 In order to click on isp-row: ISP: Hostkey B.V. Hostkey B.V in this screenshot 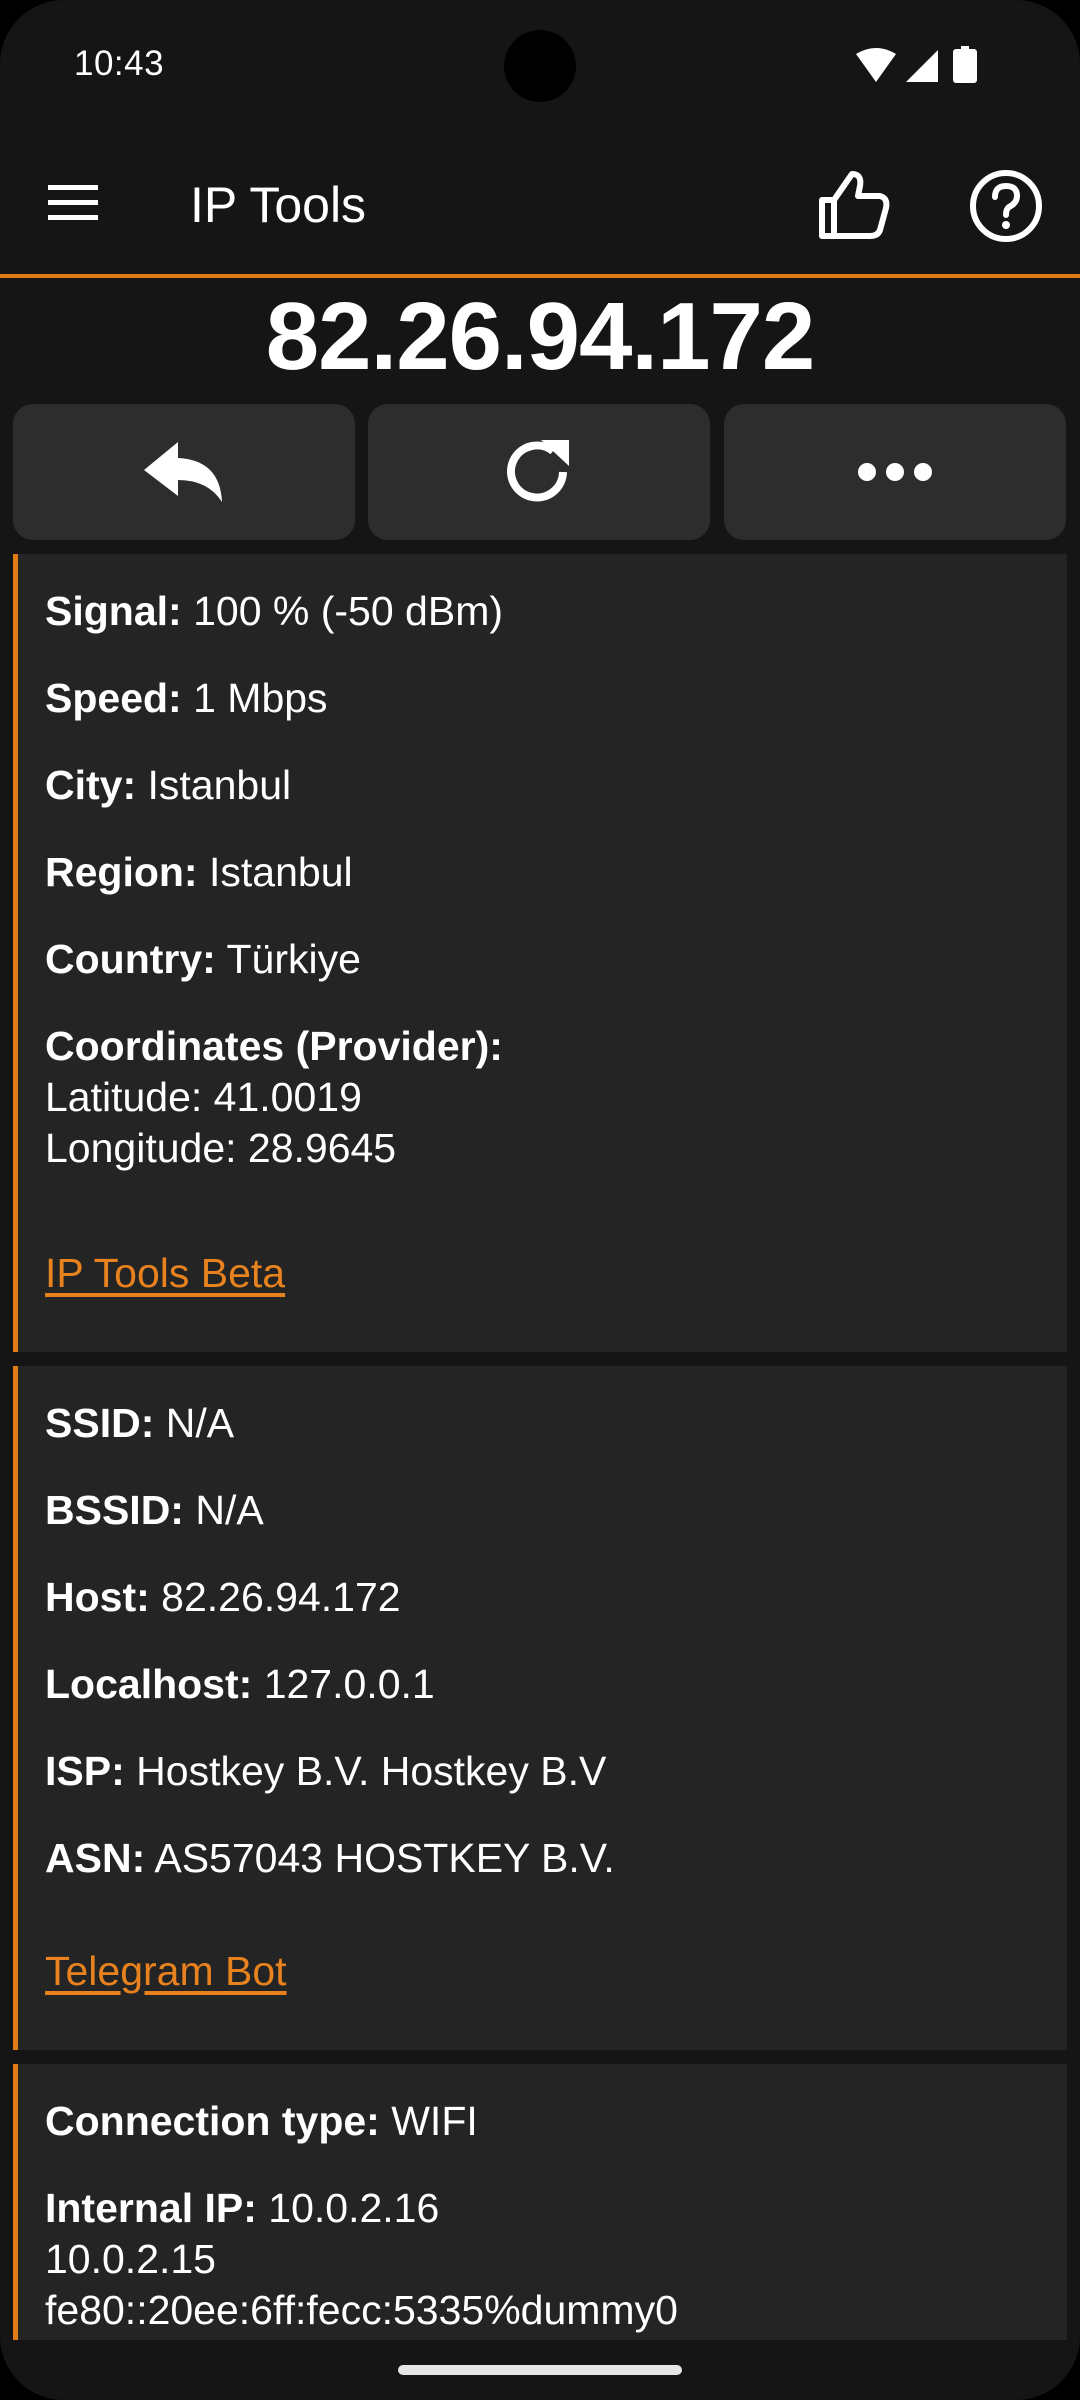, I will do `click(325, 1771)`.